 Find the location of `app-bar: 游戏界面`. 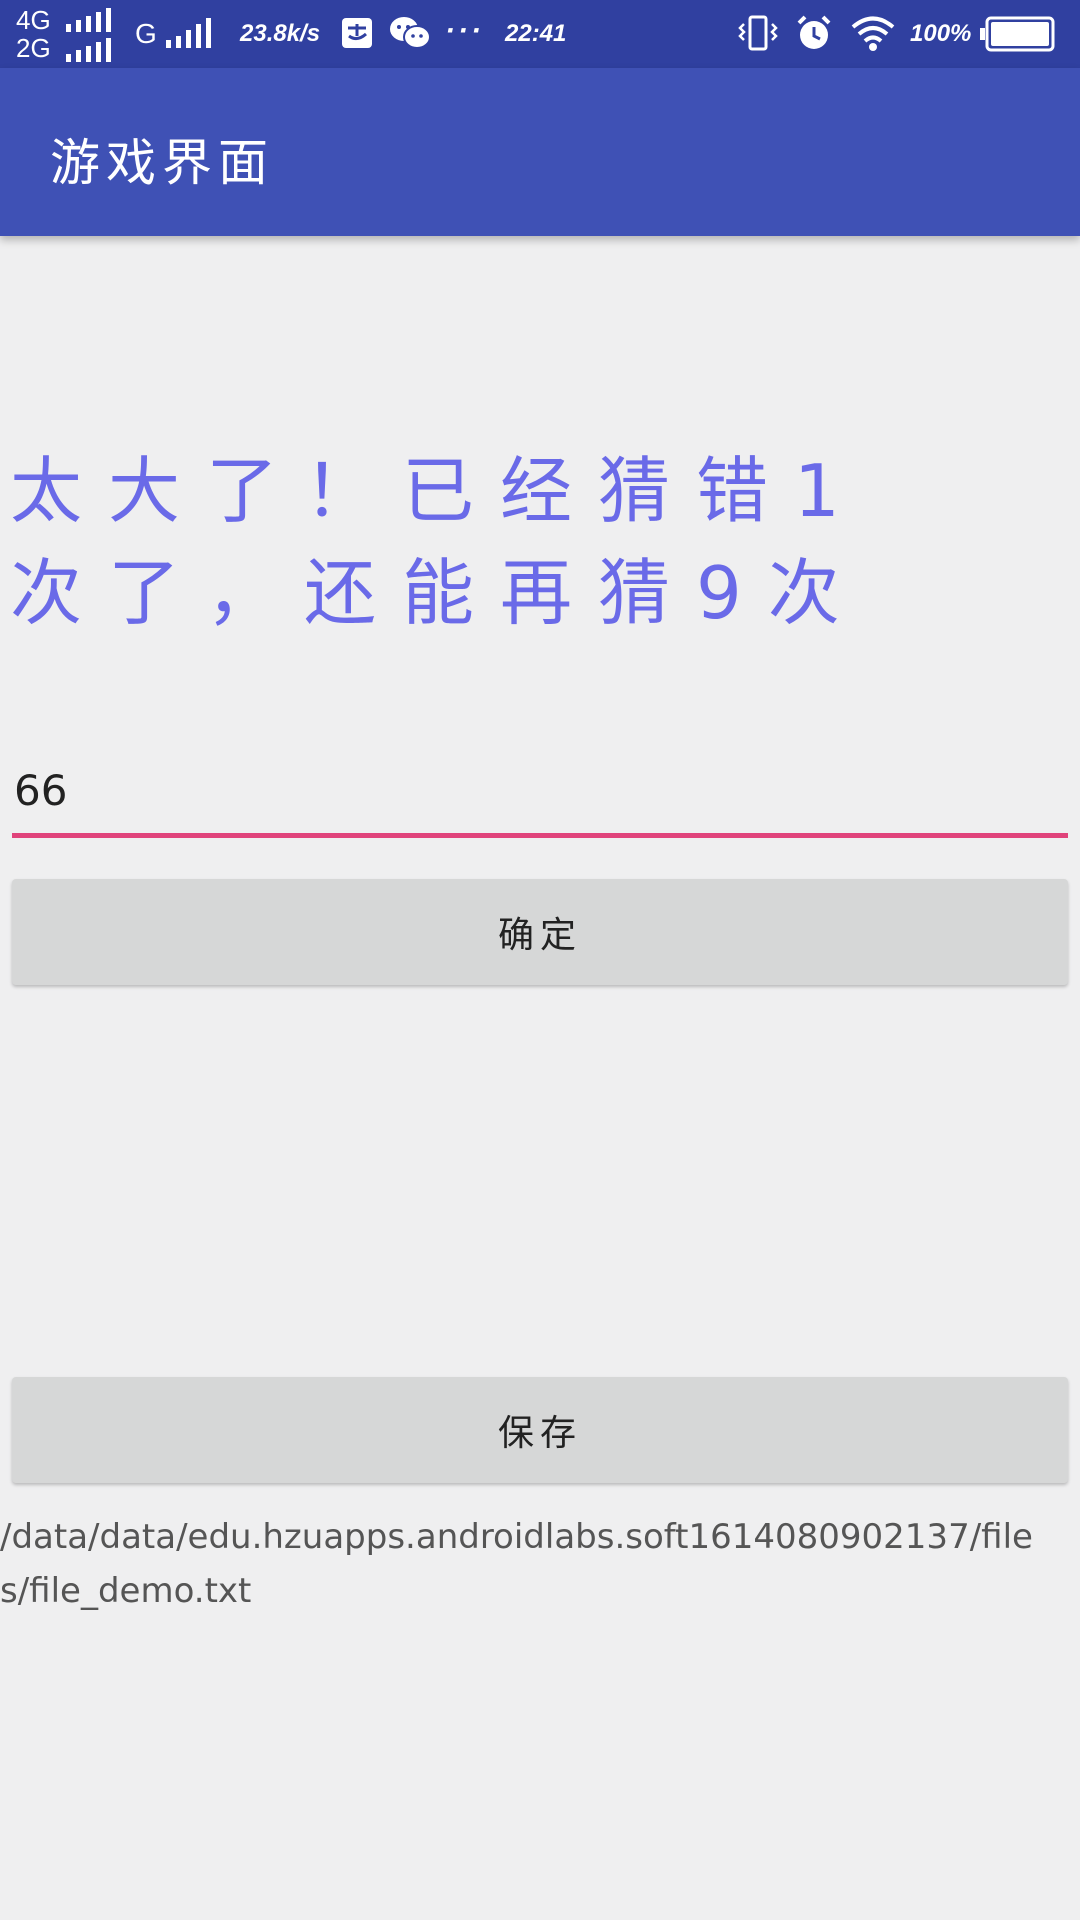

app-bar: 游戏界面 is located at coordinates (540, 152).